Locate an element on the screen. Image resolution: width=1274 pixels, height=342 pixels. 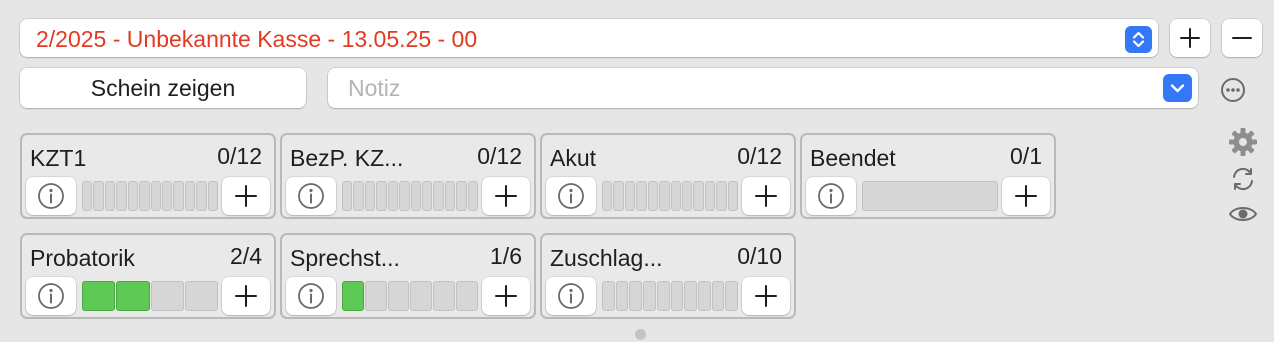
add-case-button is located at coordinates (1190, 38).